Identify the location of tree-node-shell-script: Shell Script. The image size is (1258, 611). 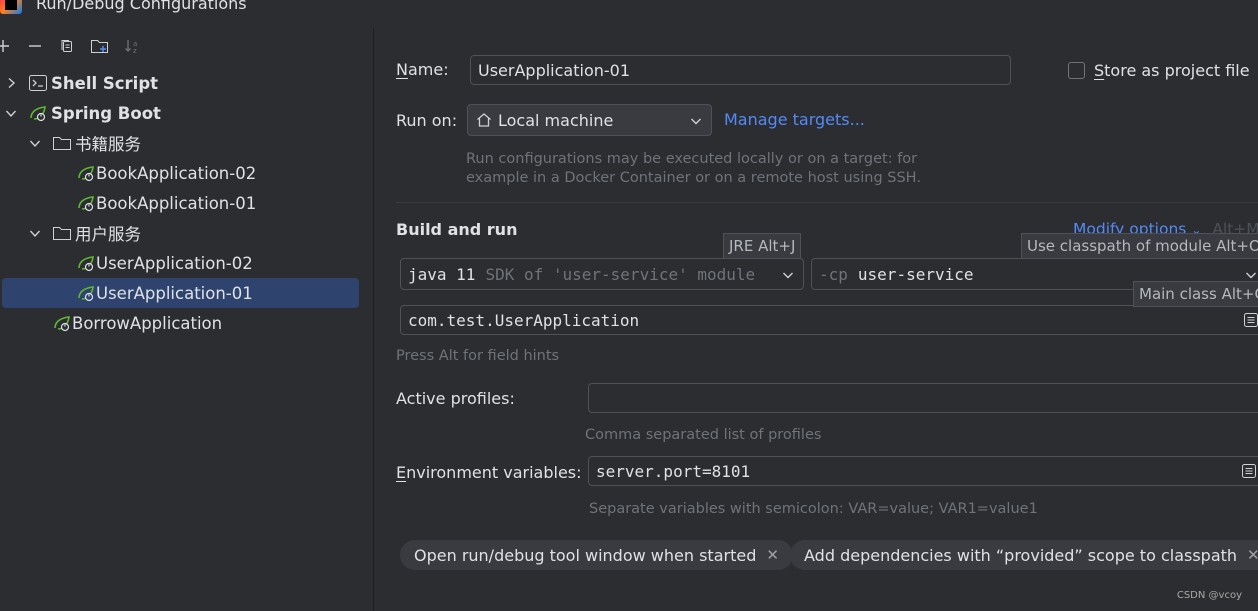
(81, 83).